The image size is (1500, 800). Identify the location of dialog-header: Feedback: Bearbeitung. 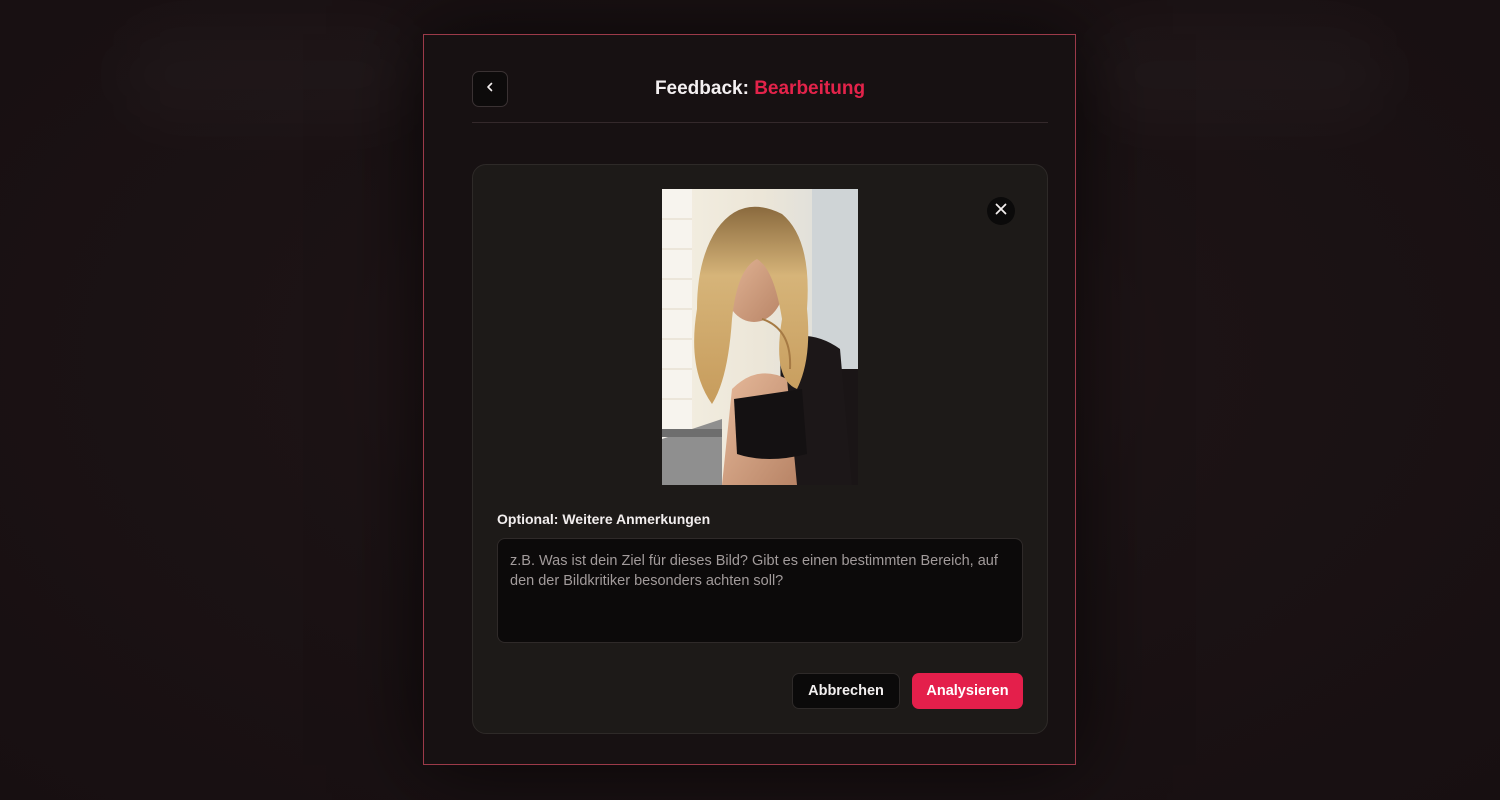
(760, 97).